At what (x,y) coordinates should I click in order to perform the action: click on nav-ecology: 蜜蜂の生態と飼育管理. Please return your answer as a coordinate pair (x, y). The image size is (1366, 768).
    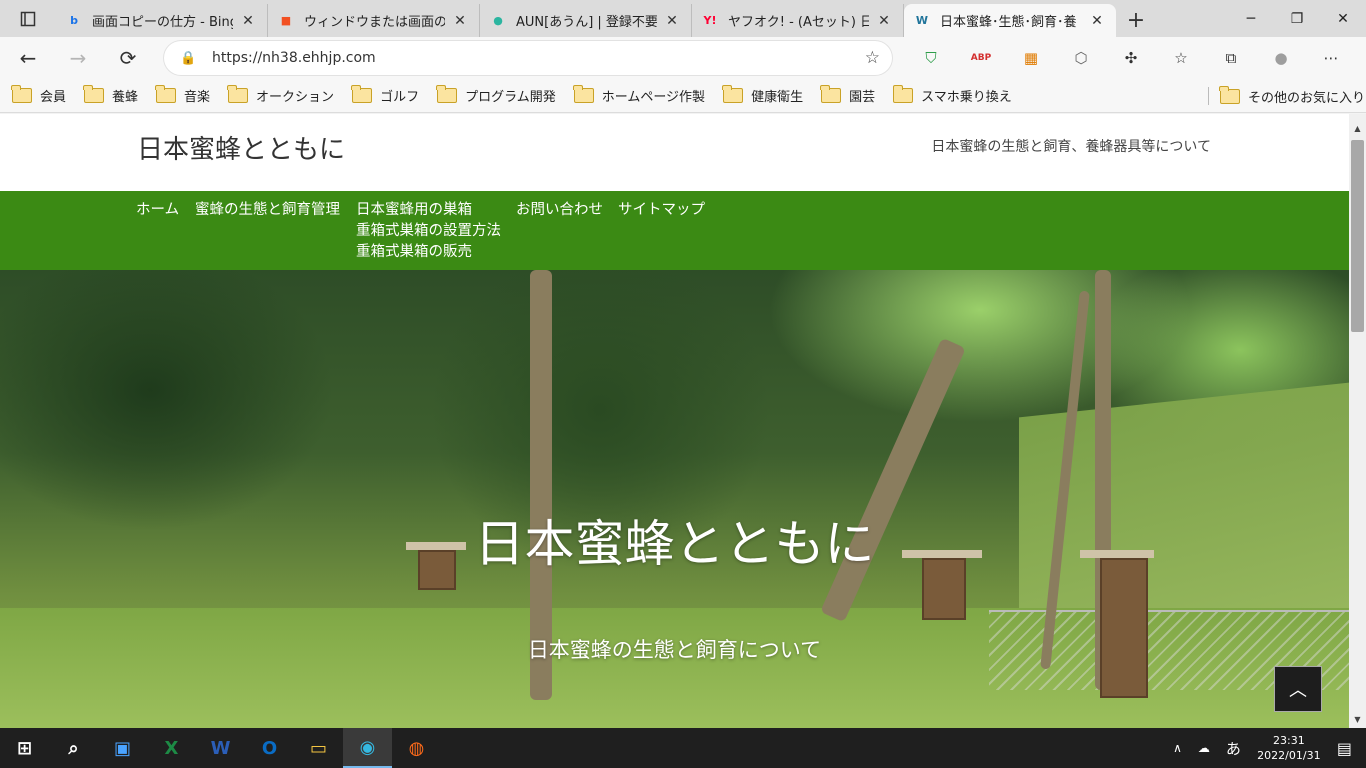
    Looking at the image, I should click on (267, 210).